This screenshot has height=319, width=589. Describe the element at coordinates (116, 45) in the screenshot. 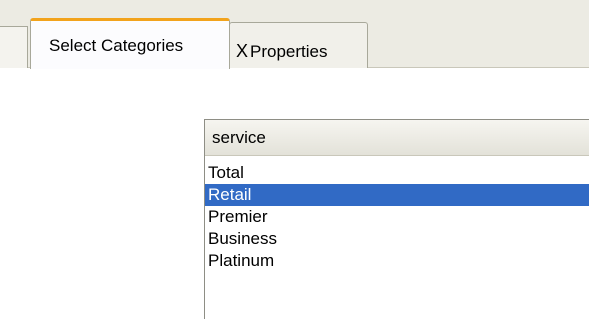

I see `tab-select-categories-label: Select Categories` at that location.